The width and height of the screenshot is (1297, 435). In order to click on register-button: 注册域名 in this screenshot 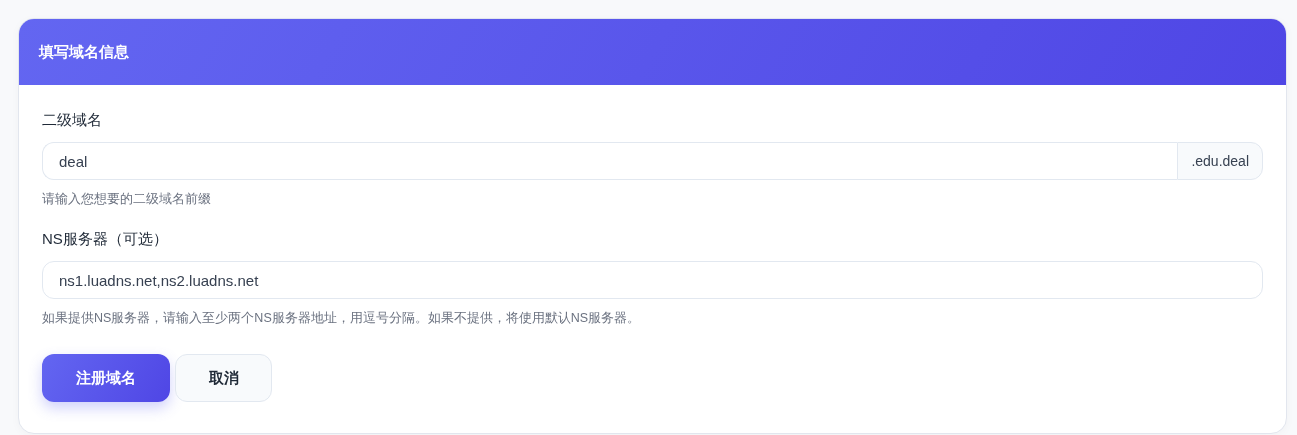, I will do `click(106, 378)`.